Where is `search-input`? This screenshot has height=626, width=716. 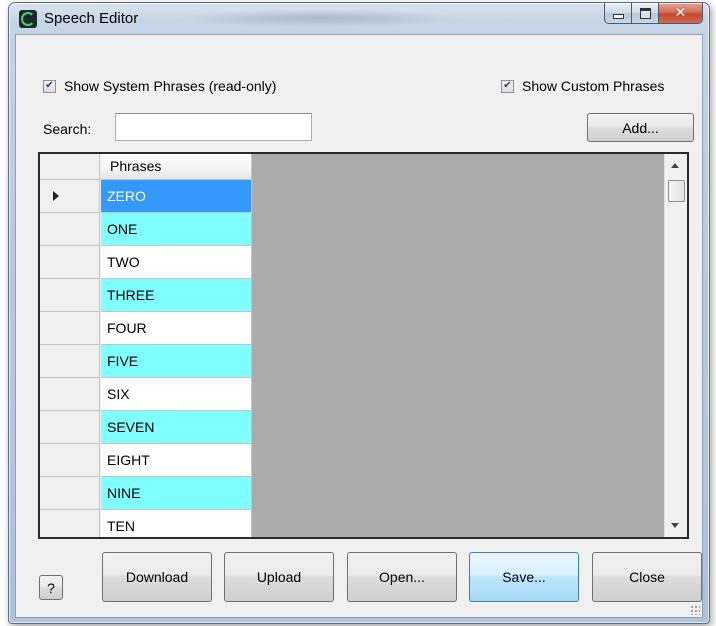 search-input is located at coordinates (213, 127).